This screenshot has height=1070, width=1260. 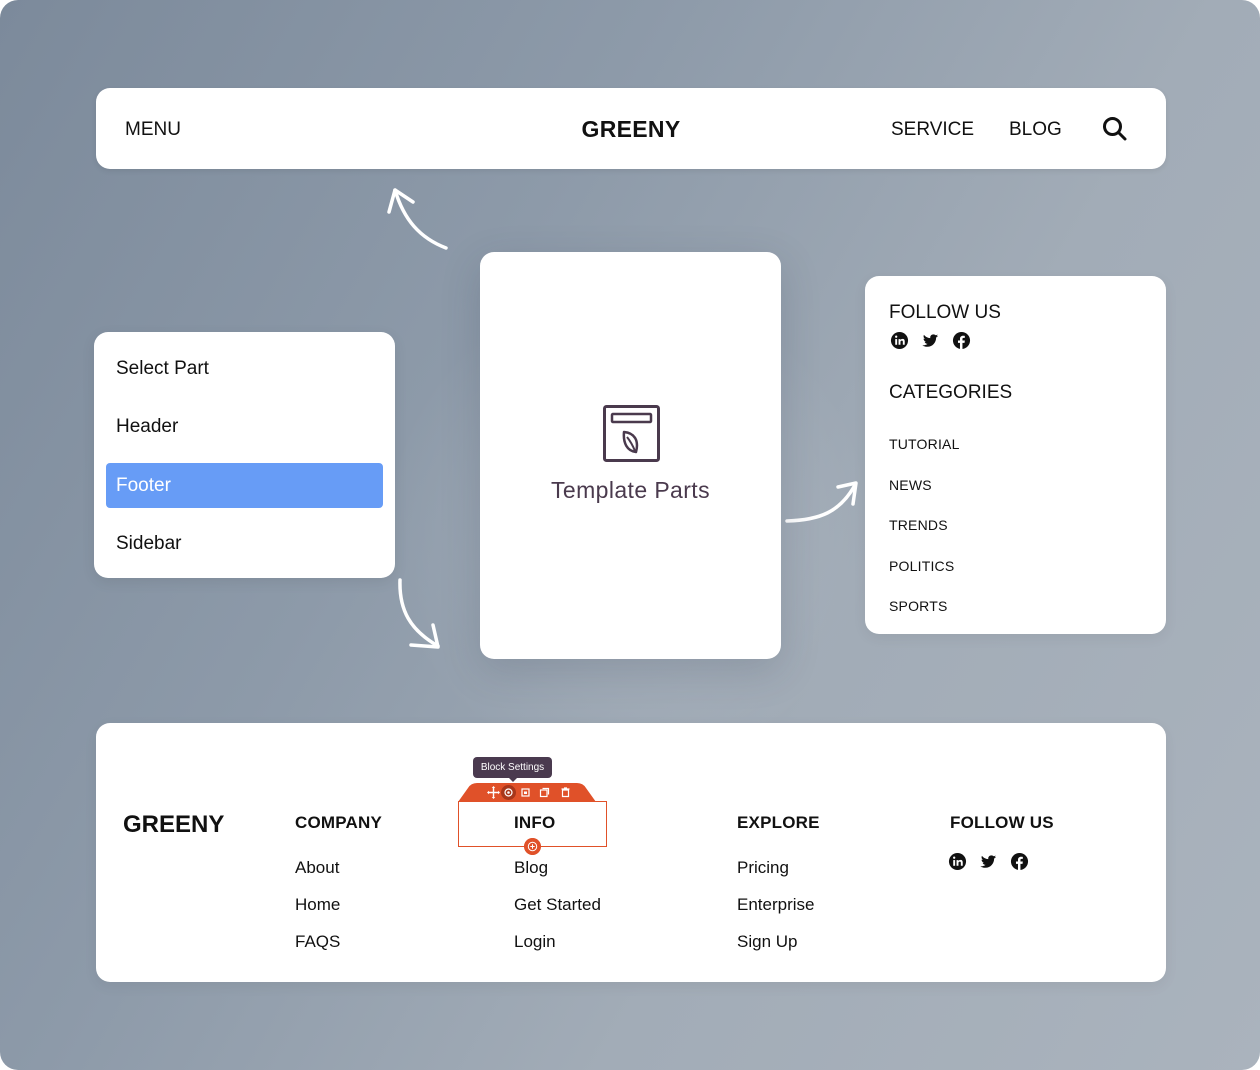 I want to click on sidebar-social-icons, so click(x=930, y=340).